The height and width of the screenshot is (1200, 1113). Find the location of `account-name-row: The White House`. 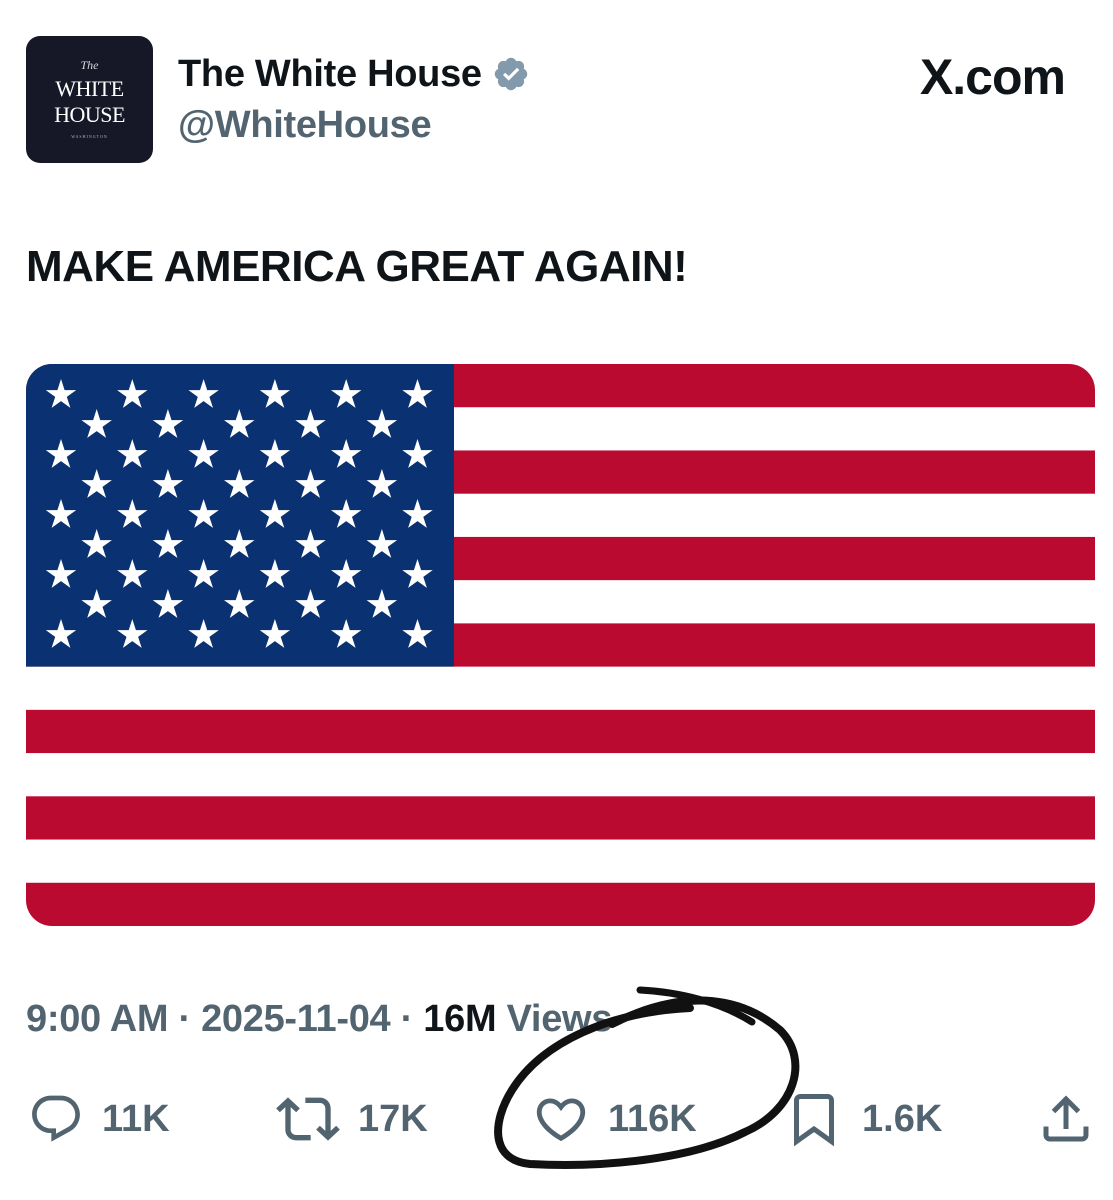

account-name-row: The White House is located at coordinates (354, 74).